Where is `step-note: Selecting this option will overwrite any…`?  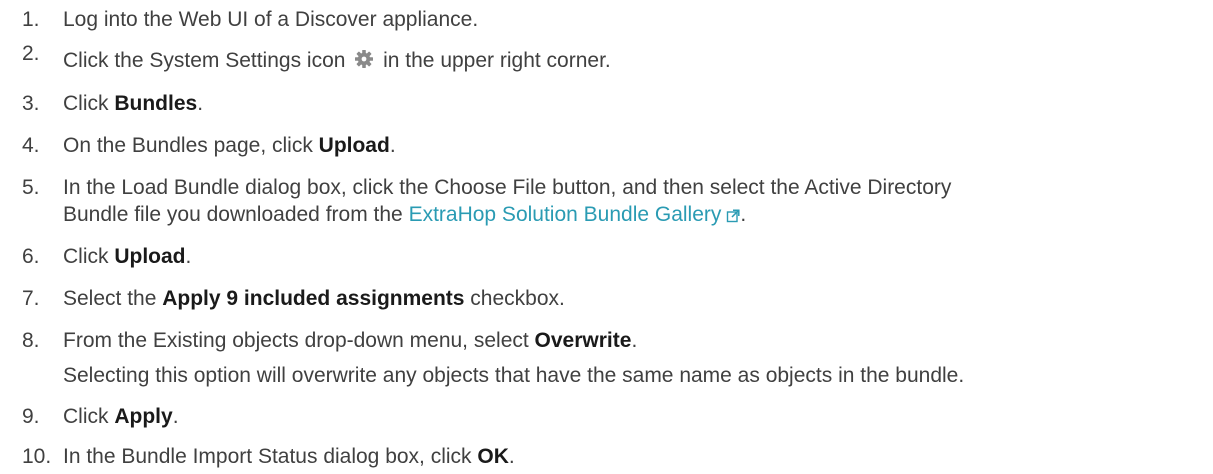 step-note: Selecting this option will overwrite any… is located at coordinates (514, 375).